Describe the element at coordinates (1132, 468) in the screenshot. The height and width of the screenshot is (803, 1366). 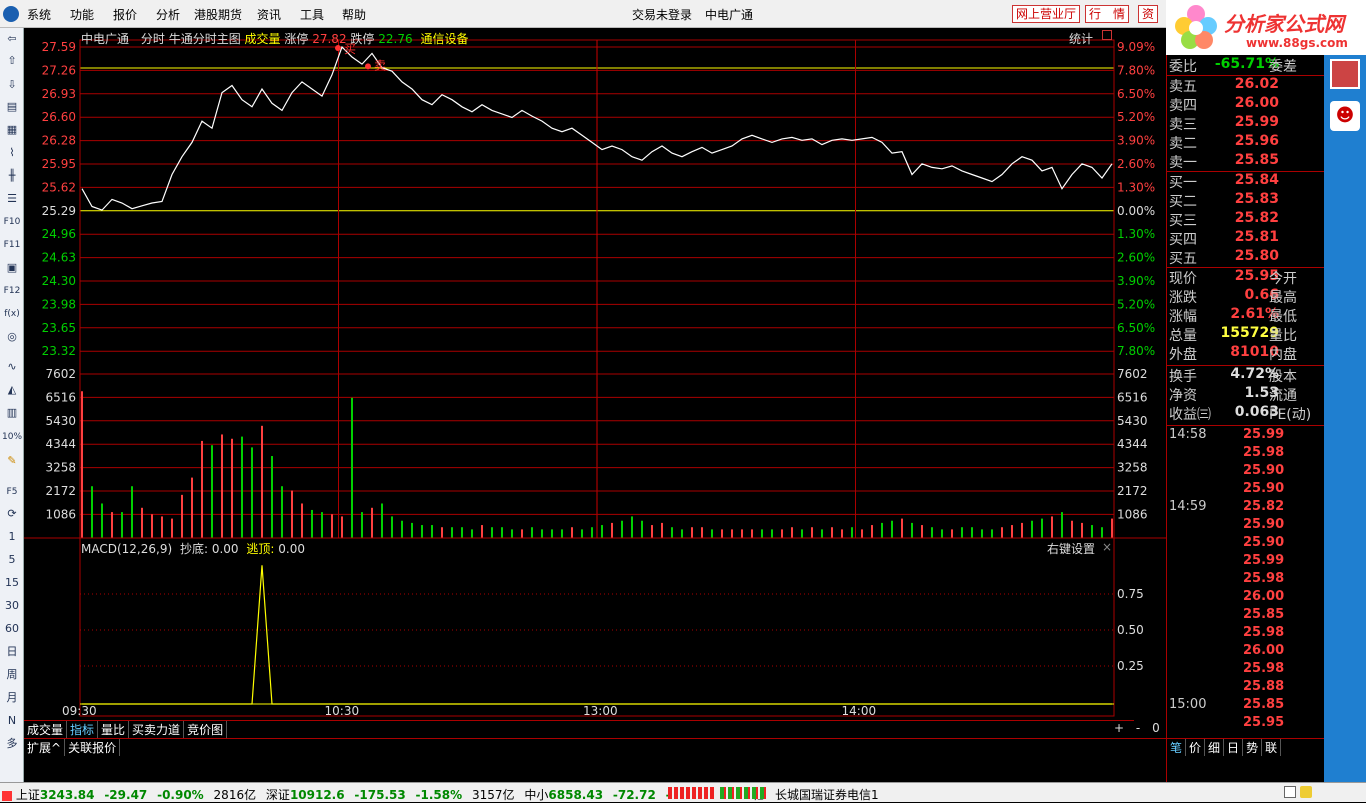
I see `volume-tick-label-right: 3258` at that location.